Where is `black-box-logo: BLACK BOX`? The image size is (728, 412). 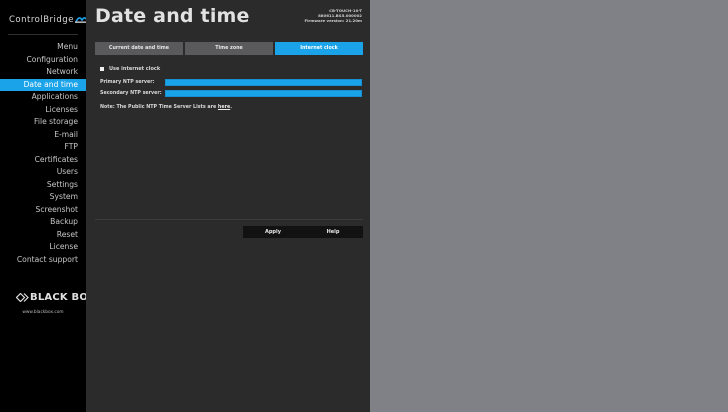 black-box-logo: BLACK BOX is located at coordinates (55, 297).